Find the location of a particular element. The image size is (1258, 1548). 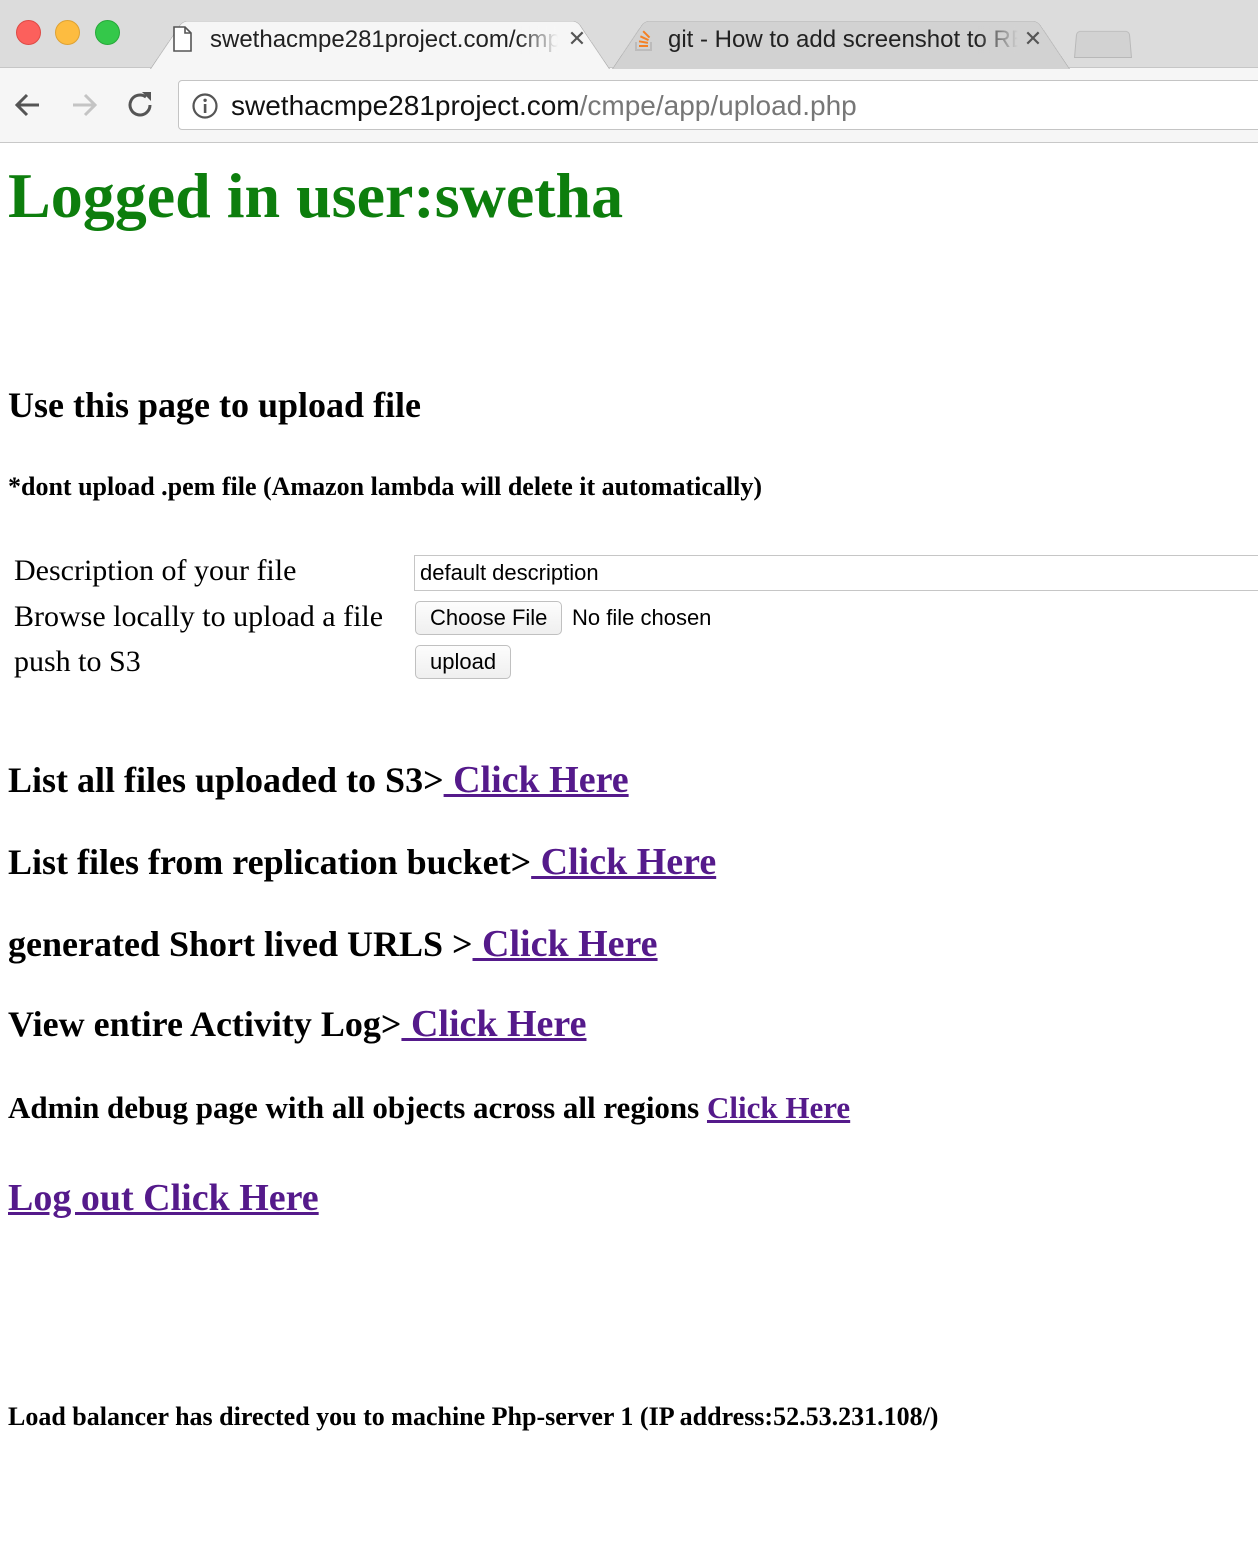

replication-bucket-link: Click Here is located at coordinates (624, 862).